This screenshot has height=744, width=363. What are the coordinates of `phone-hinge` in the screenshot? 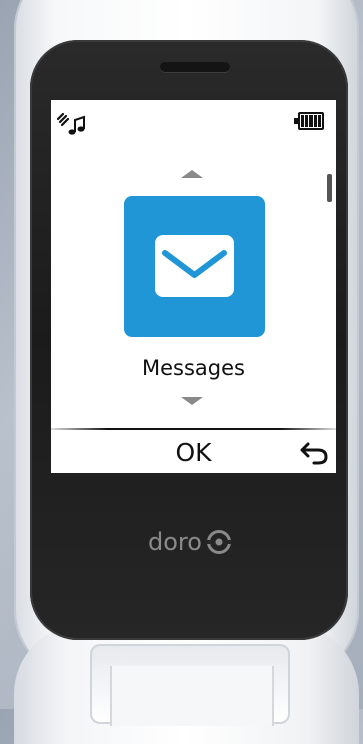 It's located at (190, 685).